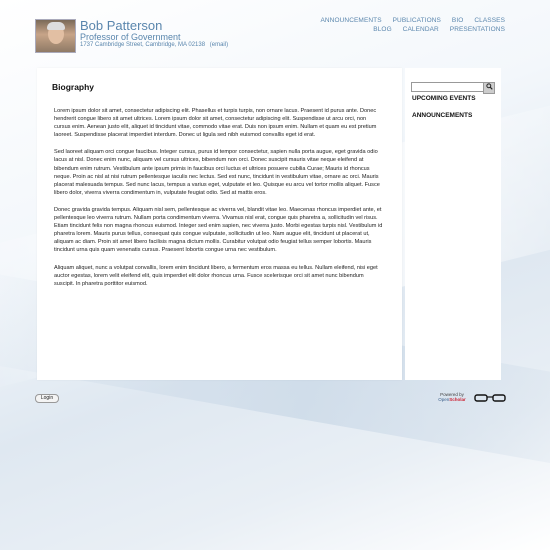  I want to click on primary-nav: ANNOUNCEMENTS PUBLICATIONS BIO CLASSES, so click(408, 20).